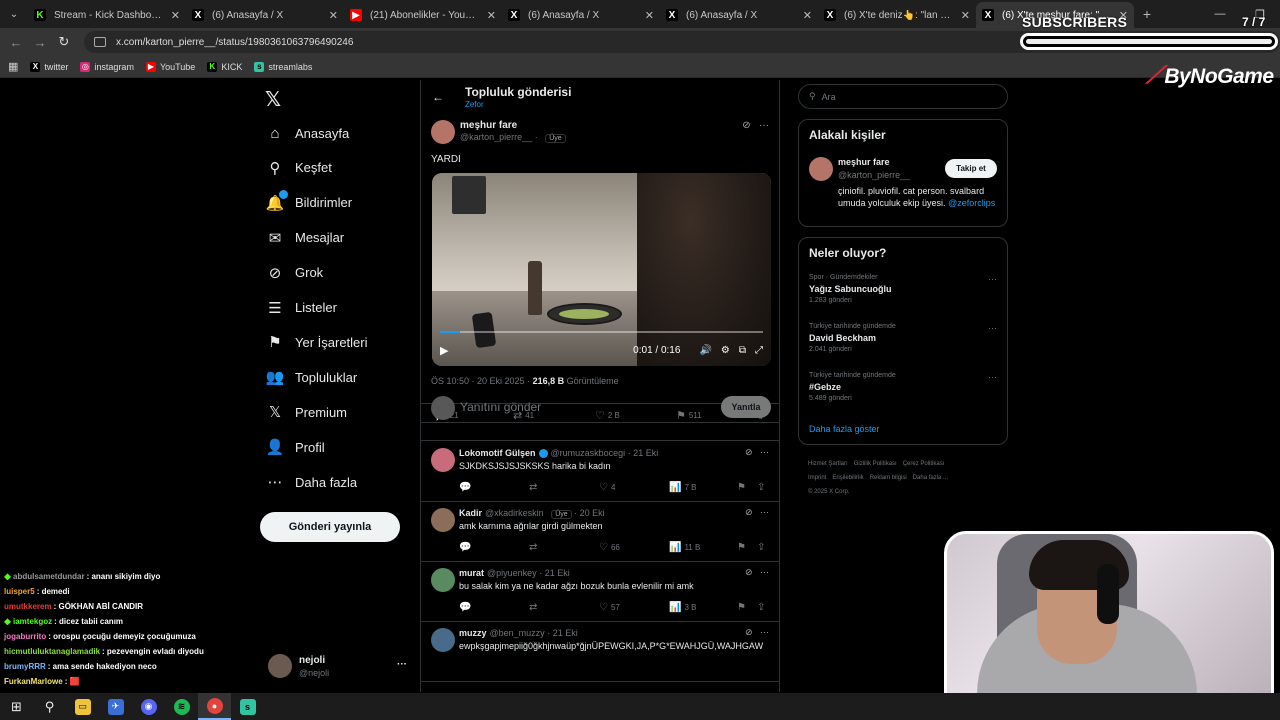 The height and width of the screenshot is (720, 1280). What do you see at coordinates (742, 350) in the screenshot?
I see `dock-icon: ⧉` at bounding box center [742, 350].